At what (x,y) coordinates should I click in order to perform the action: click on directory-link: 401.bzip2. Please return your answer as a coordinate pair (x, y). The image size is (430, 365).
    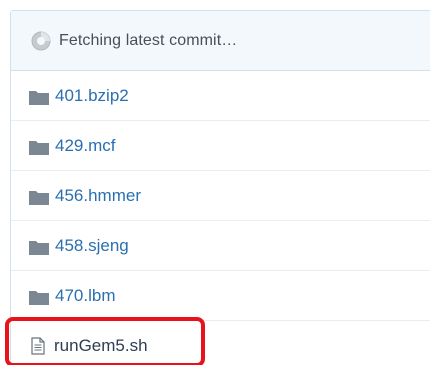
    Looking at the image, I should click on (92, 96).